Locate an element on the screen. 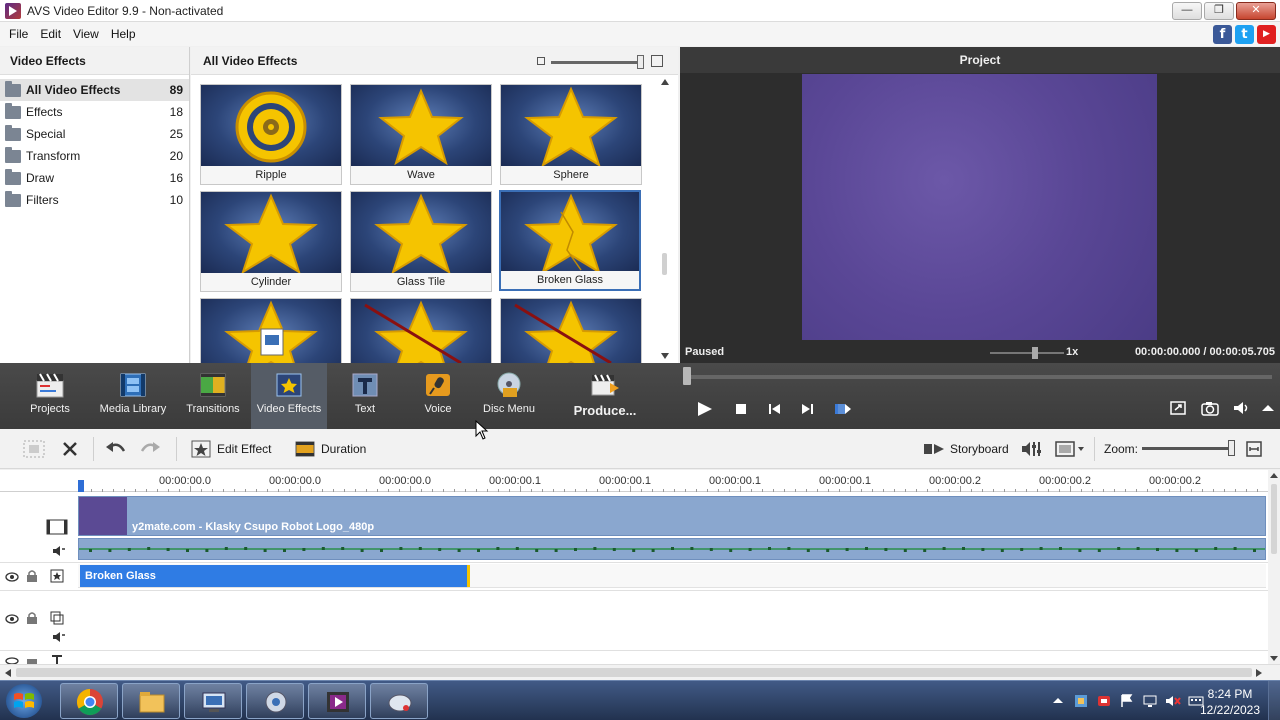 The height and width of the screenshot is (720, 1280). scroll-right-icon is located at coordinates (1259, 673).